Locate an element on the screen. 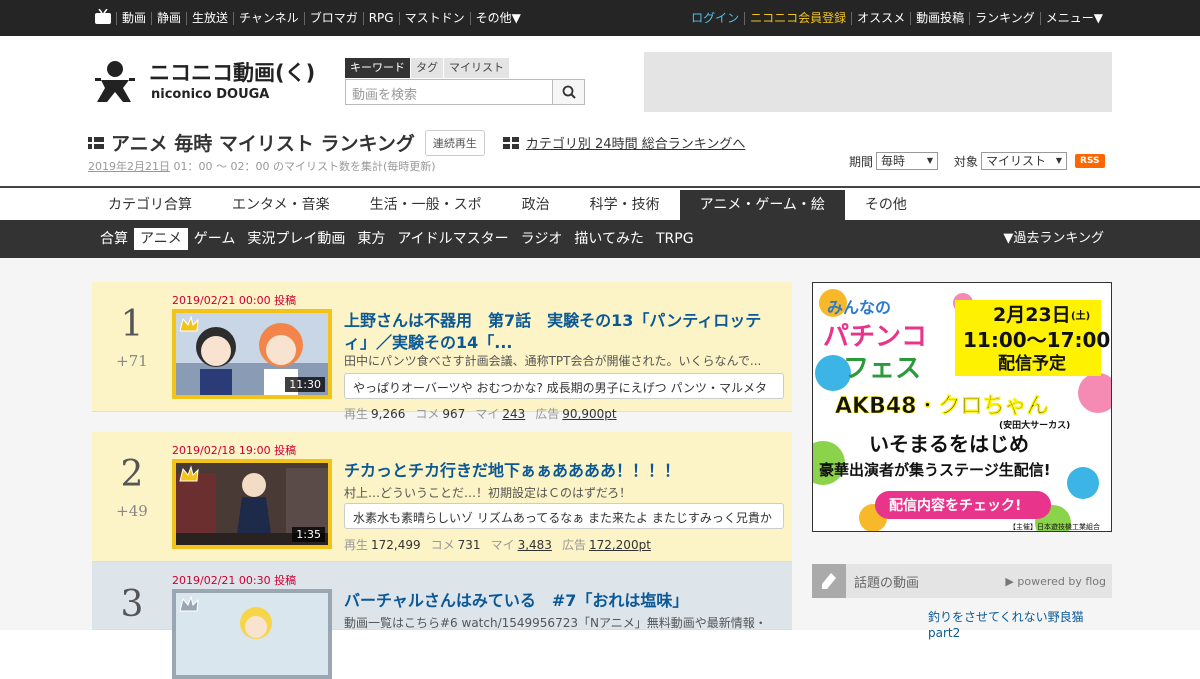 This screenshot has height=679, width=1200. global-nav-right: ログイン ニコニコ会員登録 オススメ 動画投稿 ランキング メニュー▼ is located at coordinates (897, 18).